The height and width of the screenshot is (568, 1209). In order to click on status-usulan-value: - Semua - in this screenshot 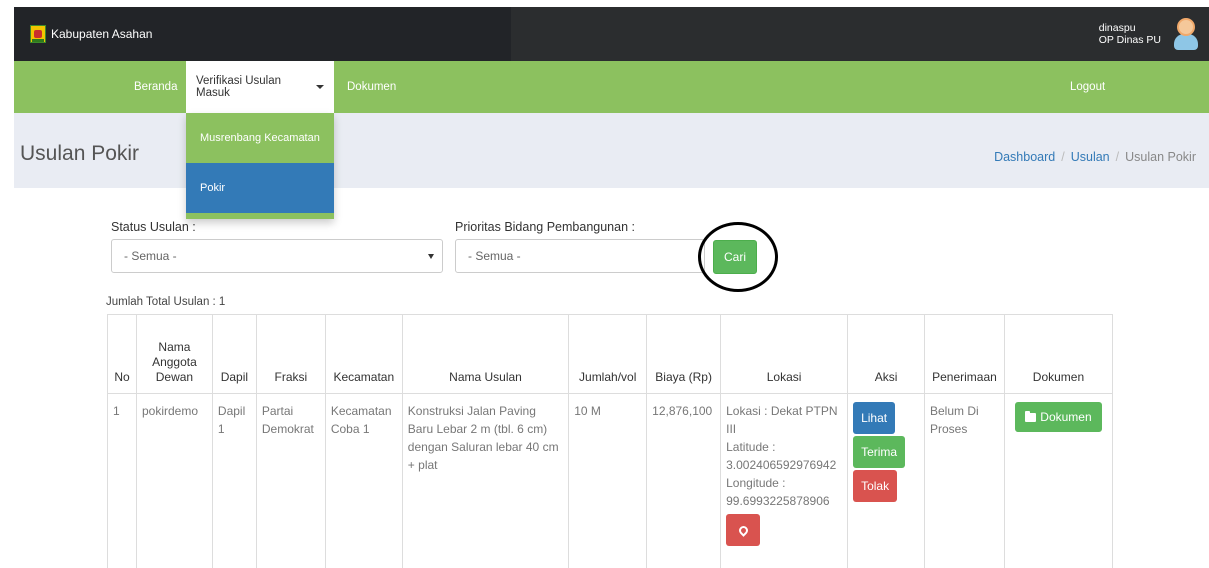, I will do `click(150, 256)`.